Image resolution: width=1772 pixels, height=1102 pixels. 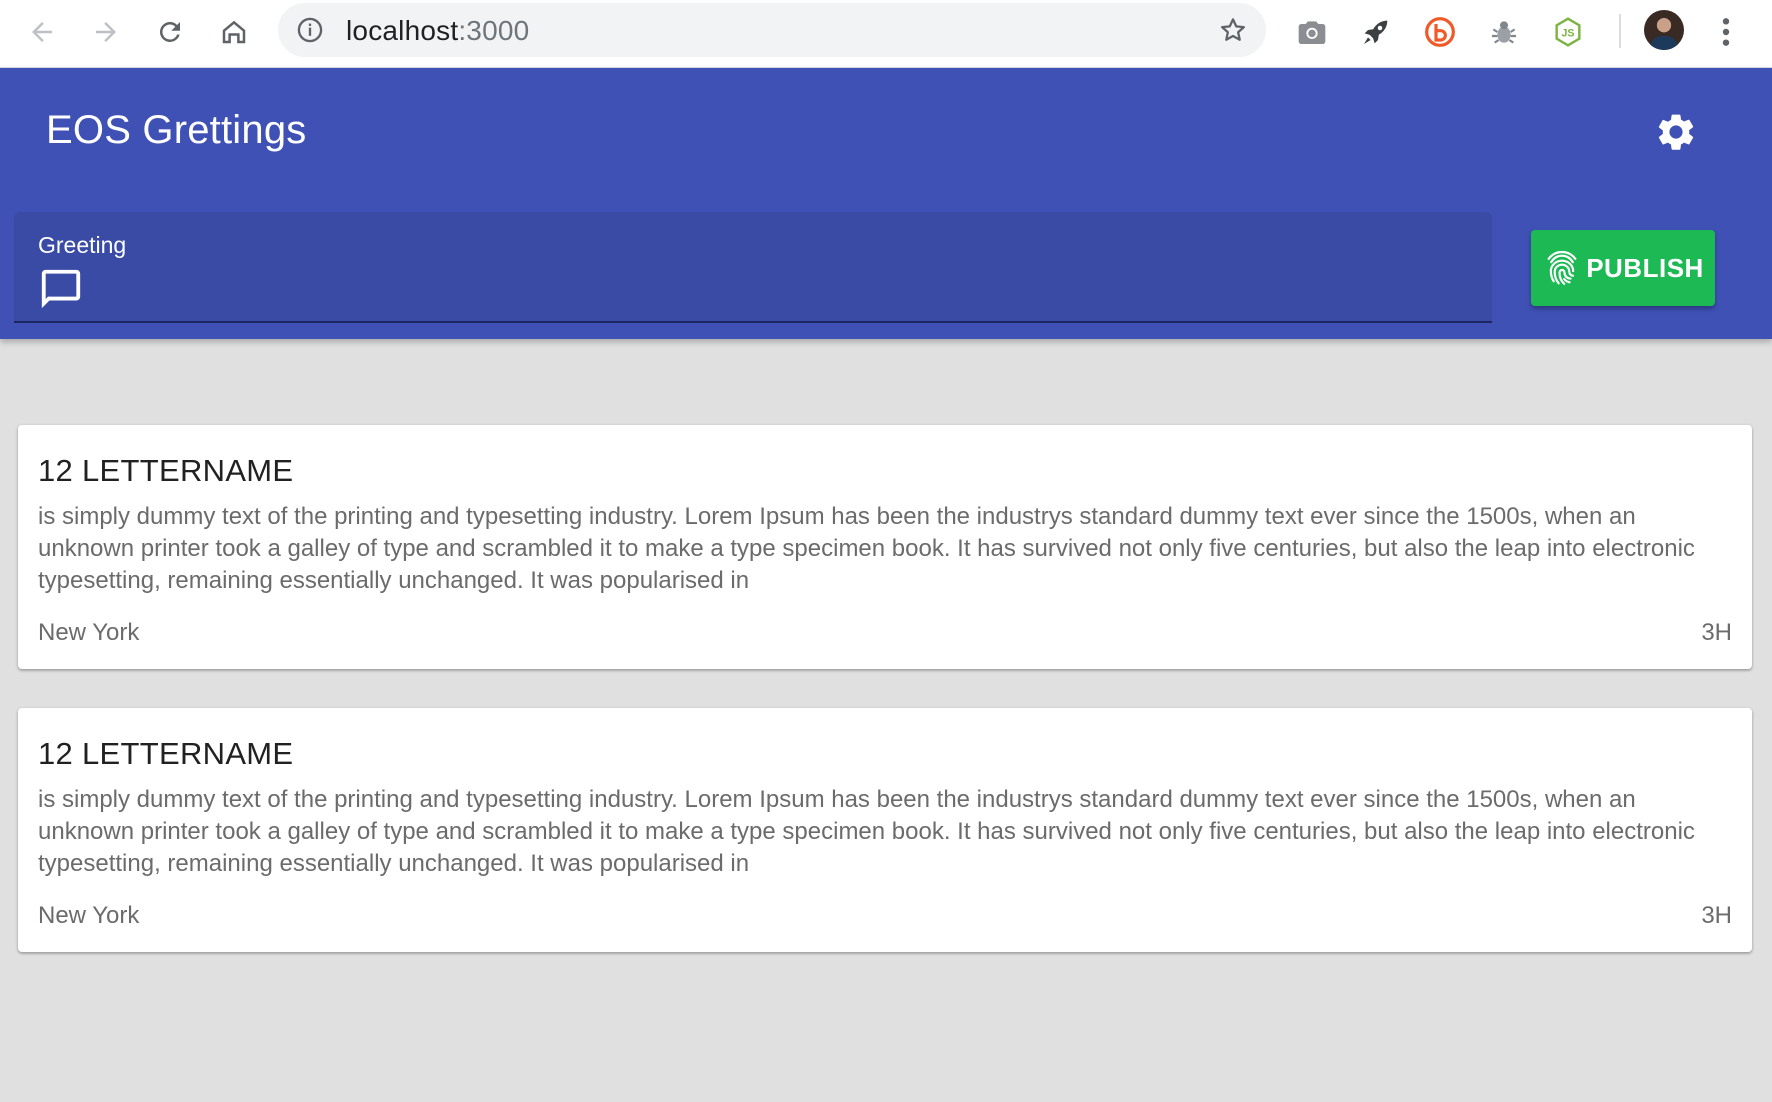 I want to click on browser-menu-button, so click(x=1726, y=32).